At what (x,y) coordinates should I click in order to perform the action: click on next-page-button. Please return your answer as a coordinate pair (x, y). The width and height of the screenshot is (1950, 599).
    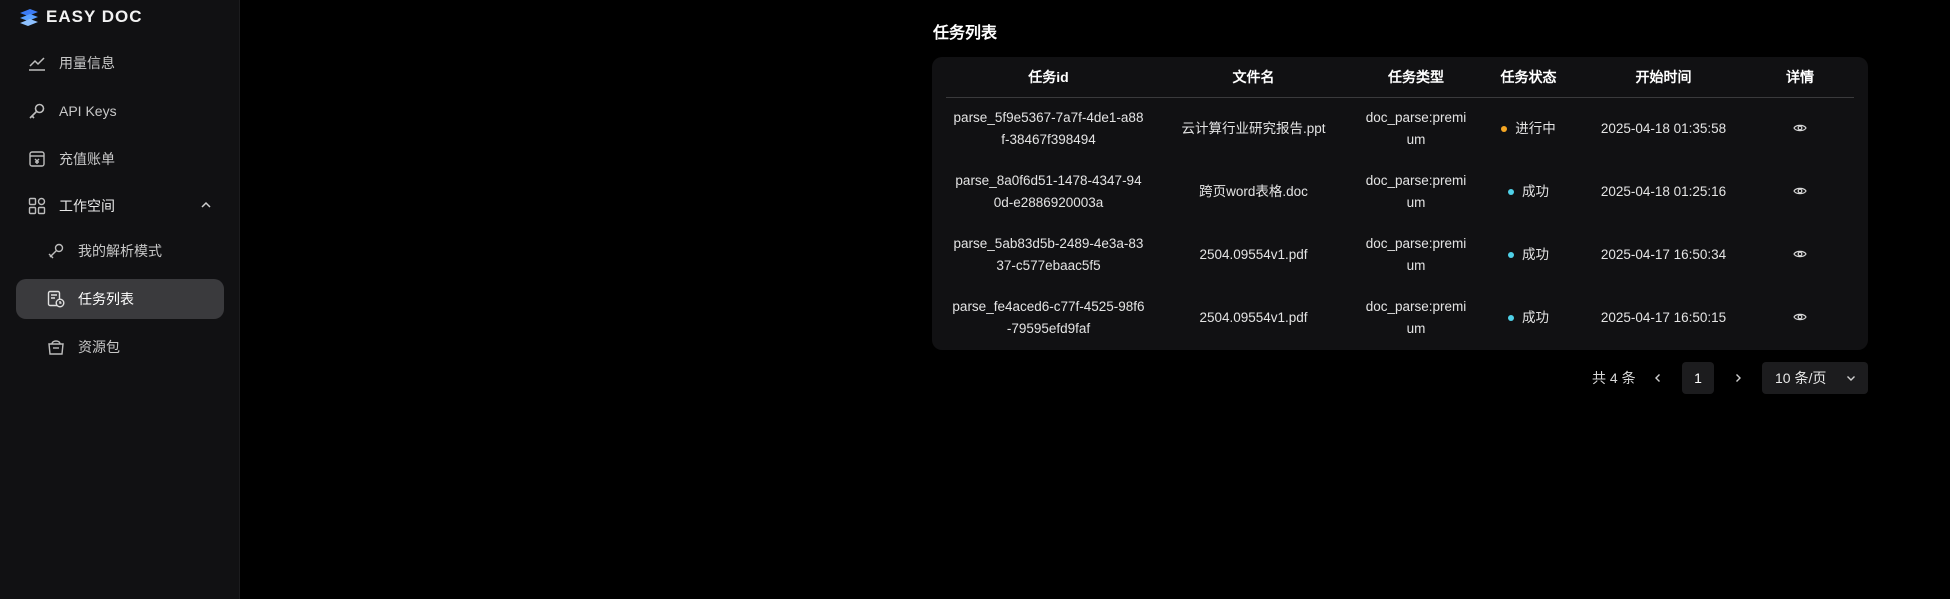
    Looking at the image, I should click on (1738, 378).